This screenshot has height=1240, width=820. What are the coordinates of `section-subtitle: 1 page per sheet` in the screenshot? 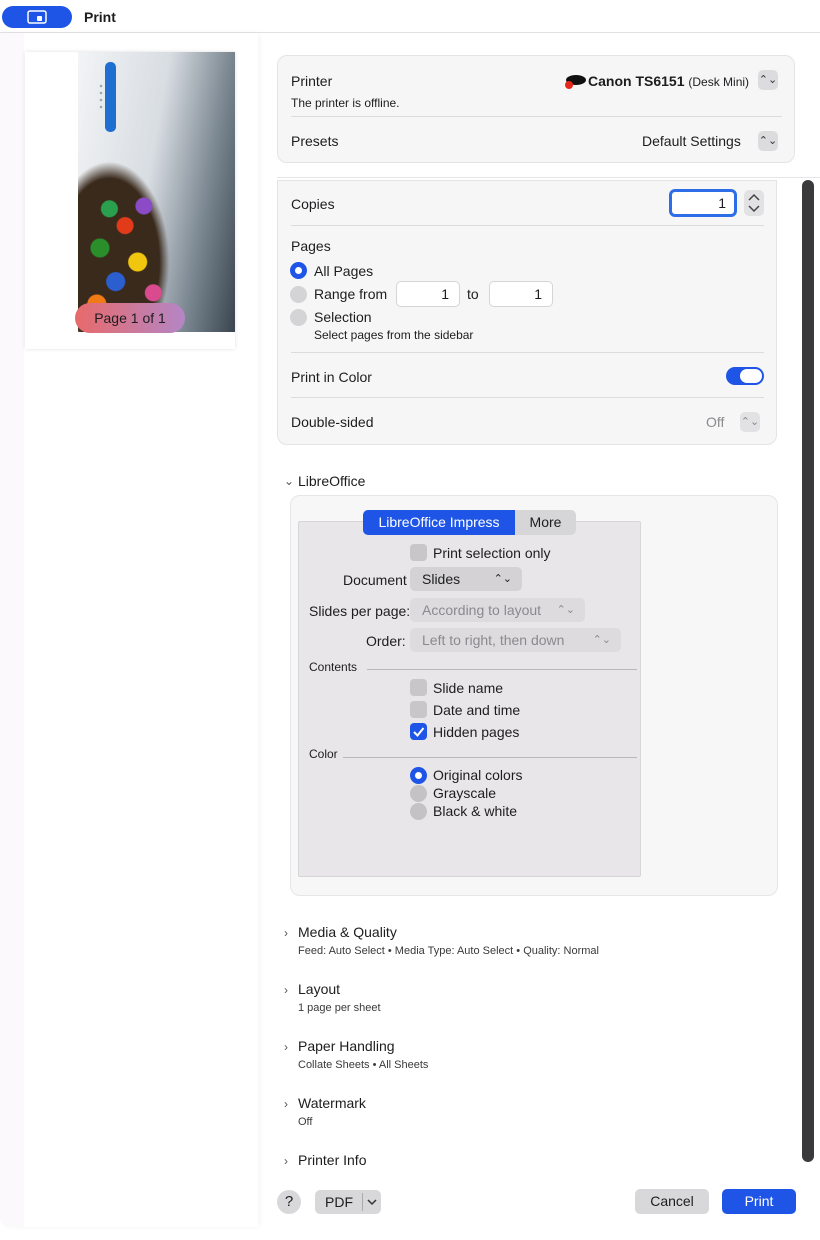 It's located at (339, 1008).